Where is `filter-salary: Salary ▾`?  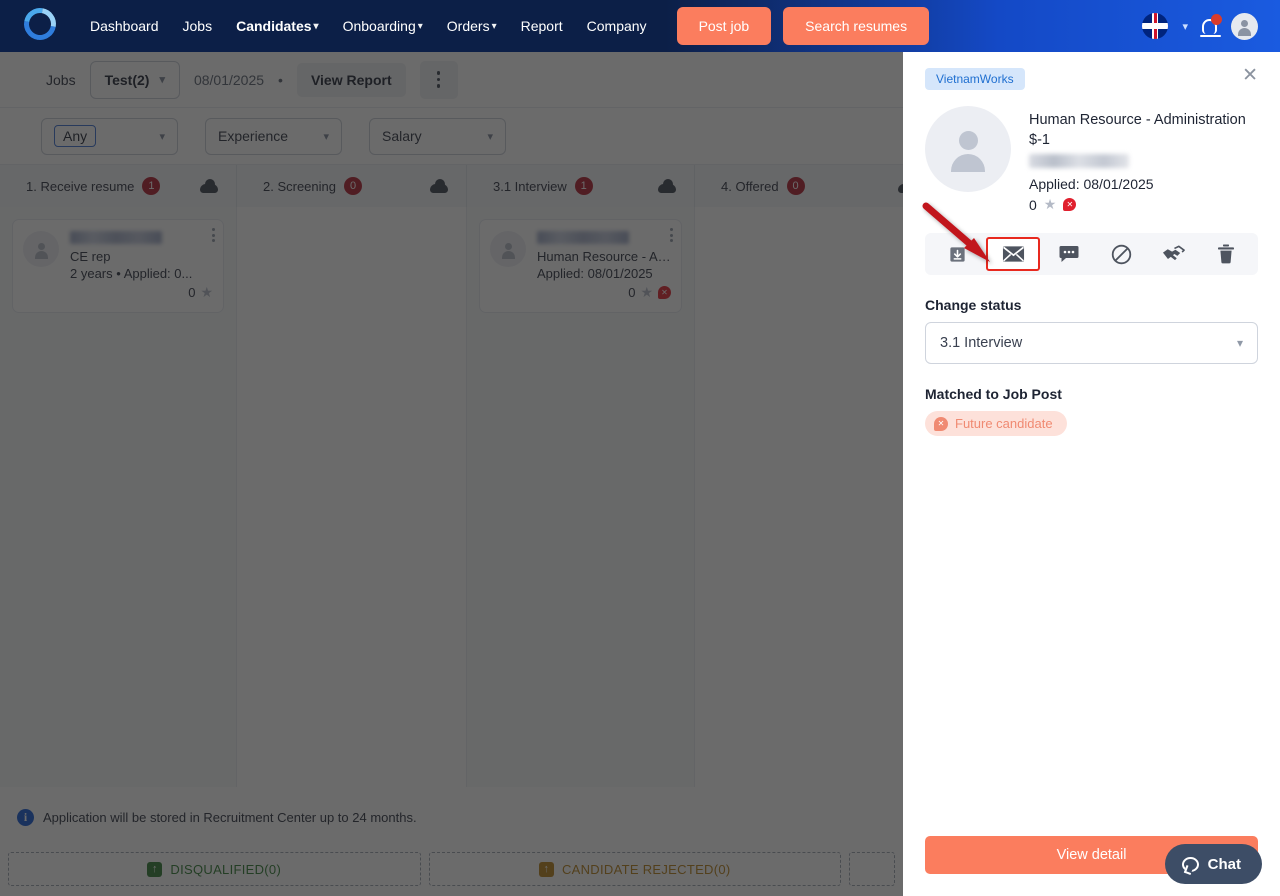
filter-salary: Salary ▾ is located at coordinates (437, 136).